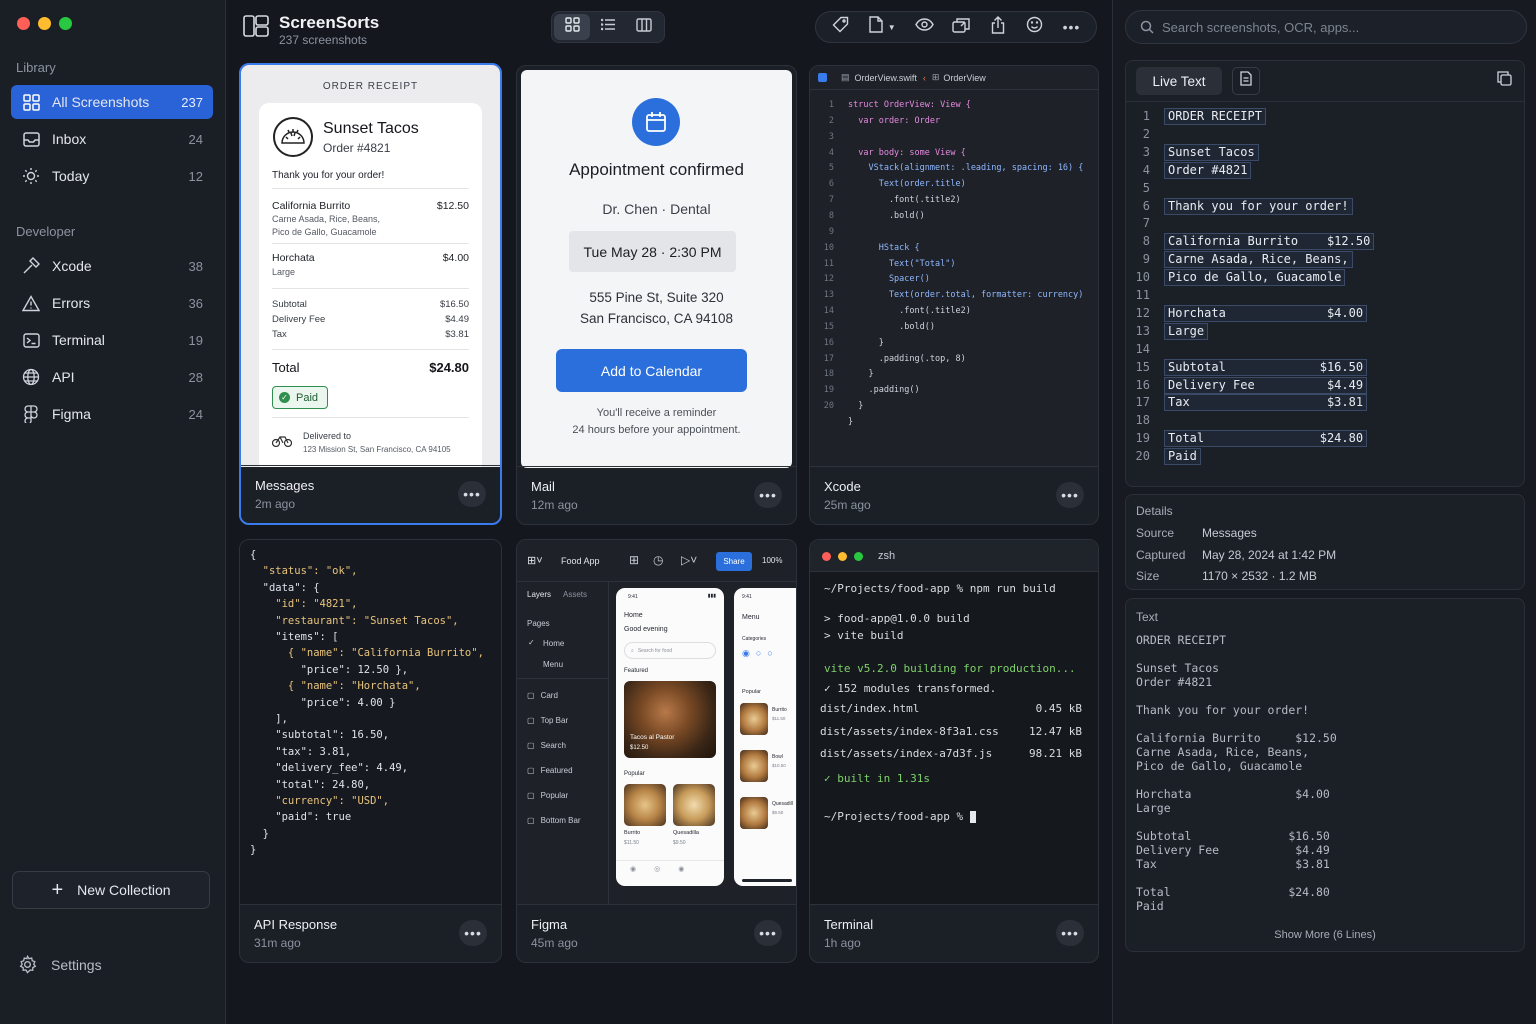  I want to click on detail-key: Source, so click(1155, 533).